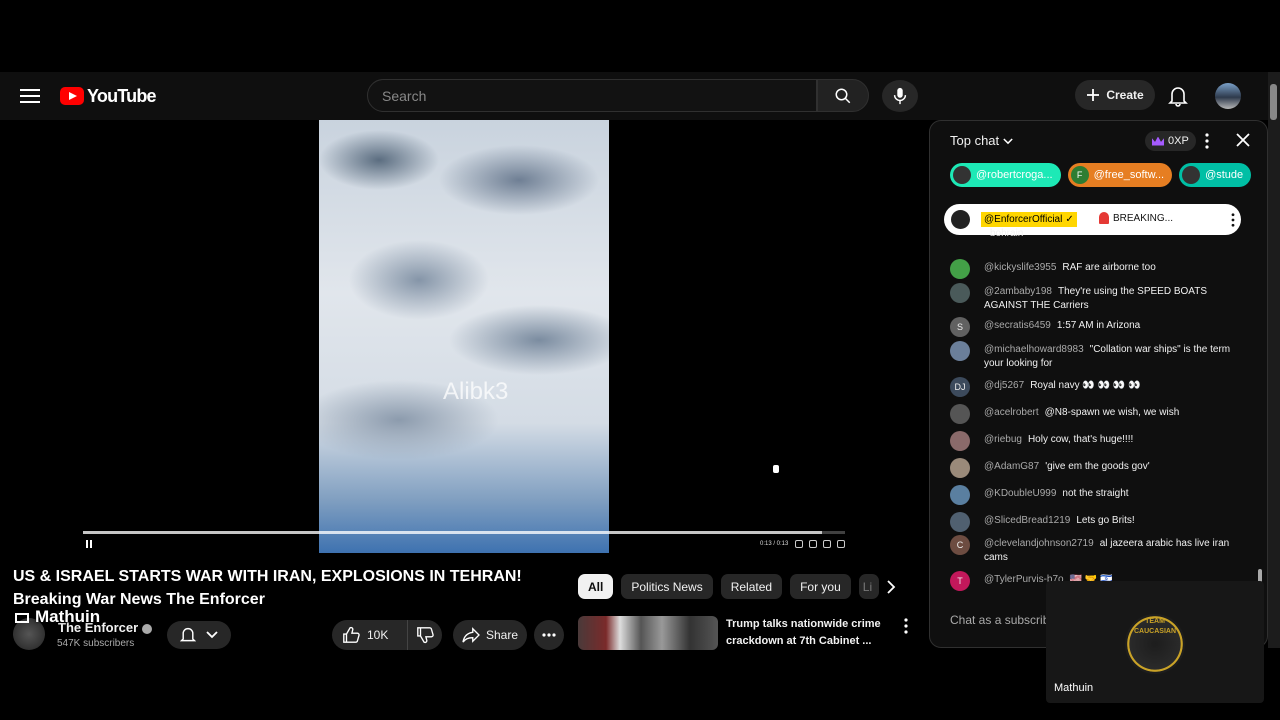 The width and height of the screenshot is (1280, 720). Describe the element at coordinates (868, 586) in the screenshot. I see `chip-live: Li` at that location.